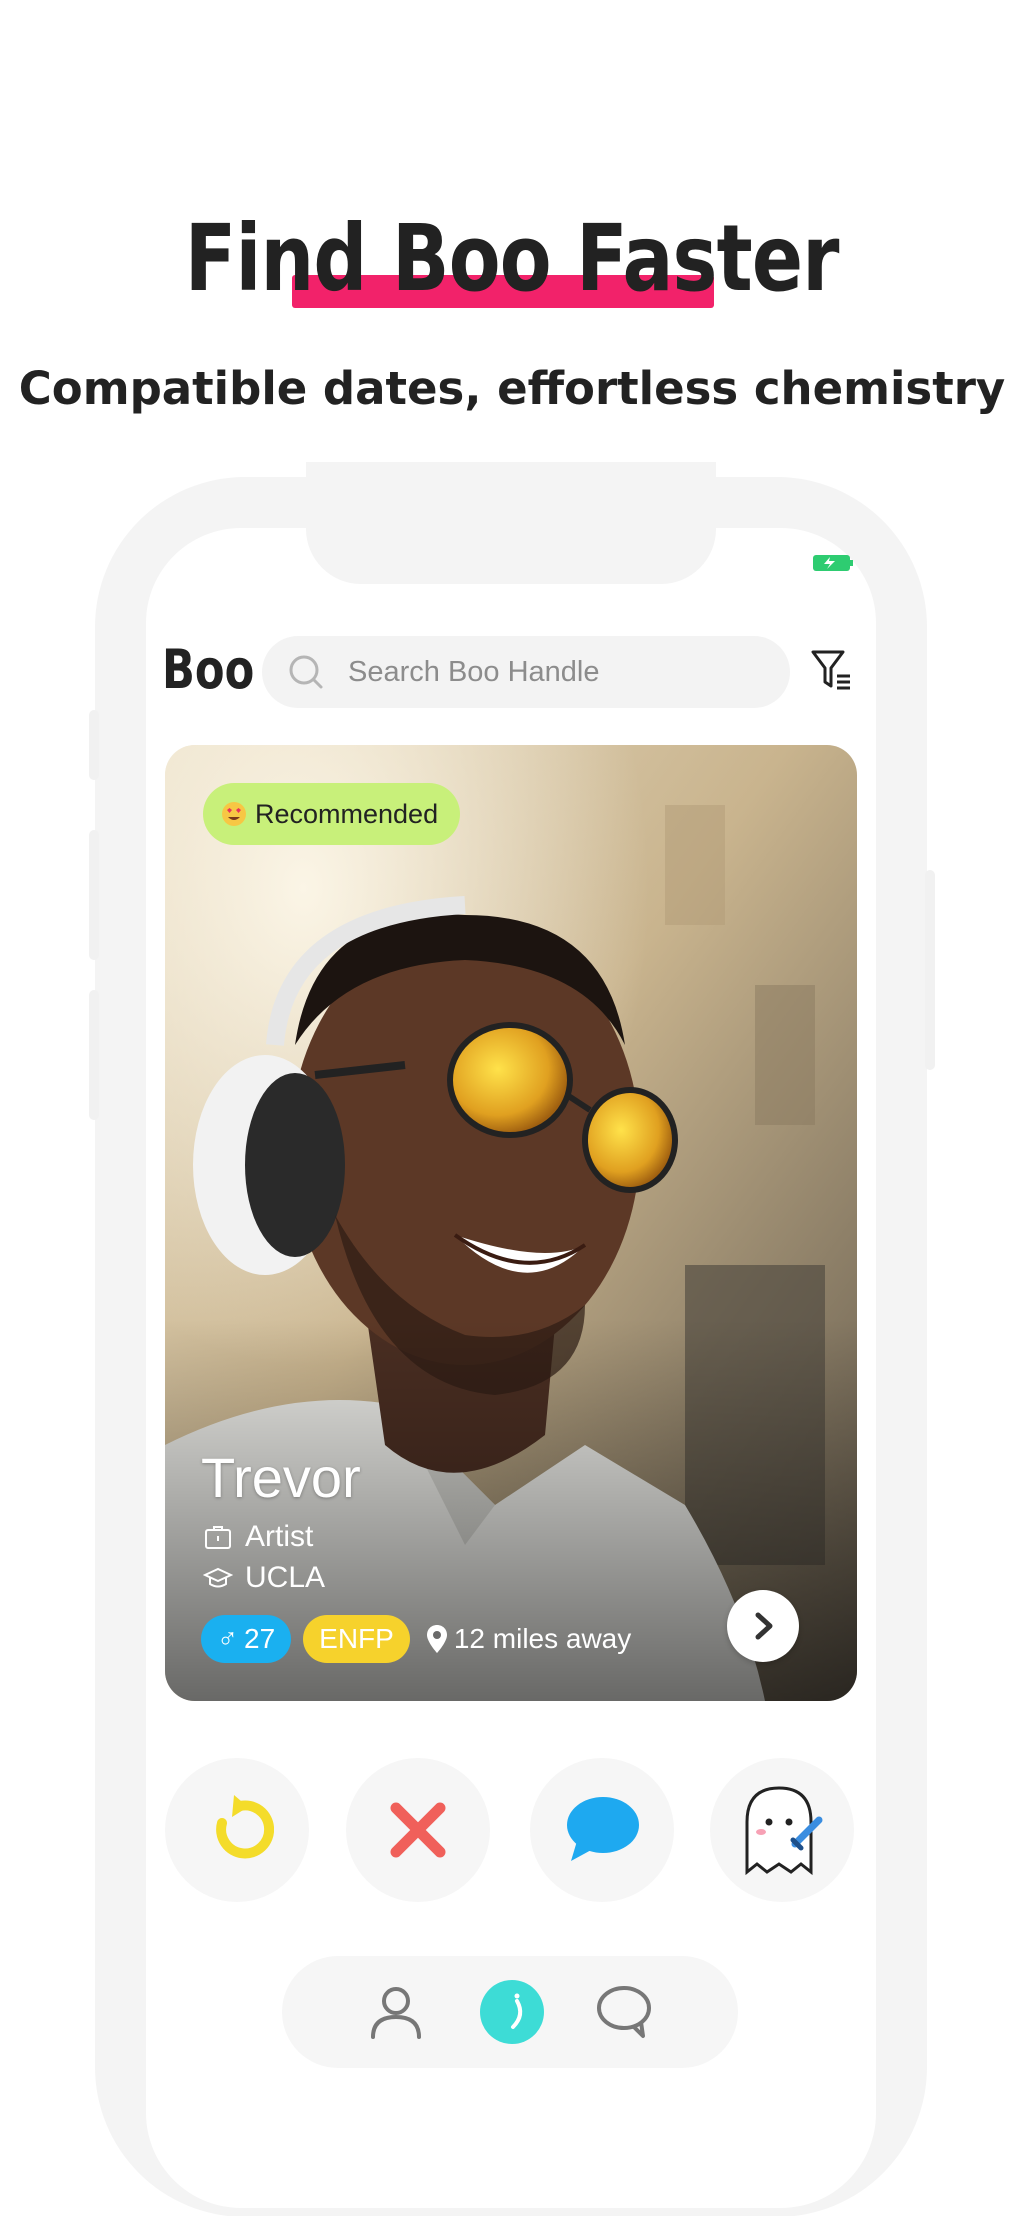 Image resolution: width=1024 pixels, height=2216 pixels. I want to click on distance-label: 12 miles away, so click(542, 1638).